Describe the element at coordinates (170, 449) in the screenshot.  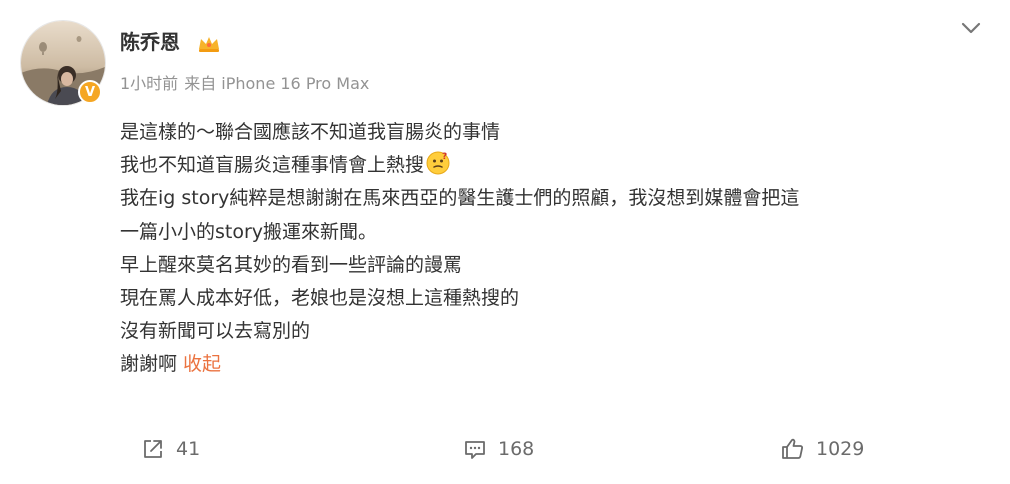
I see `share-button: 41` at that location.